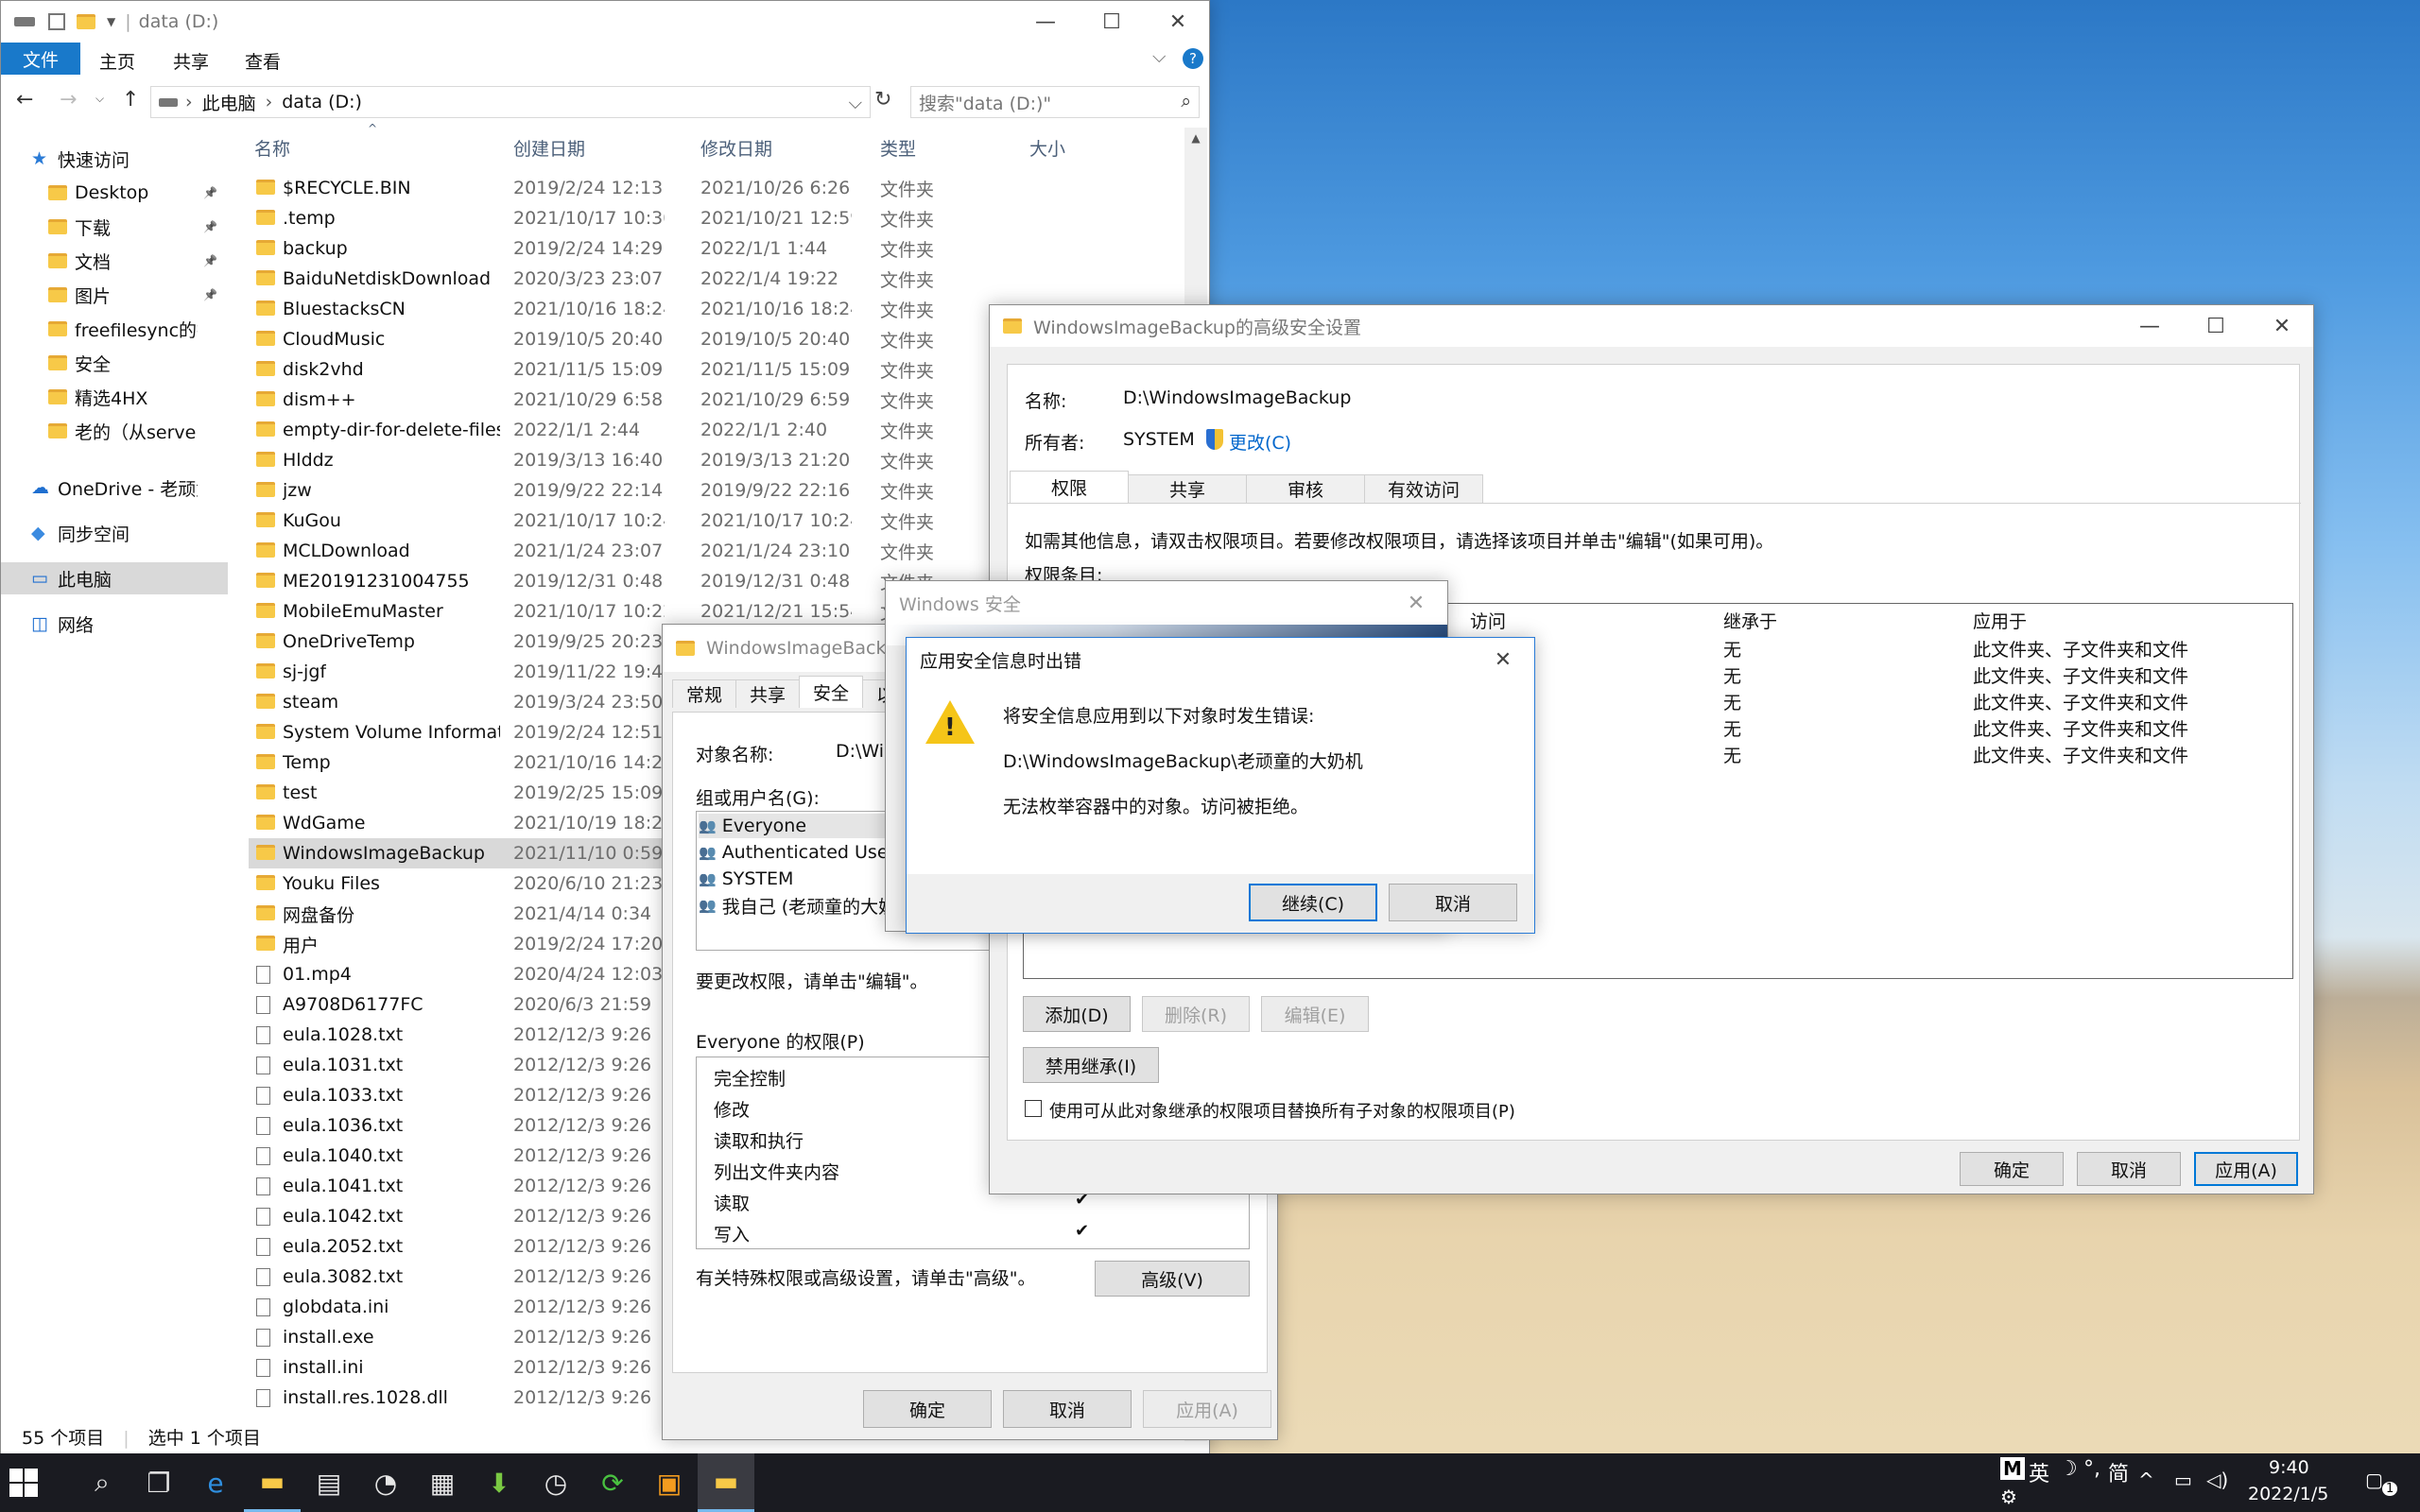  I want to click on calculator-icon: ▦, so click(442, 1482).